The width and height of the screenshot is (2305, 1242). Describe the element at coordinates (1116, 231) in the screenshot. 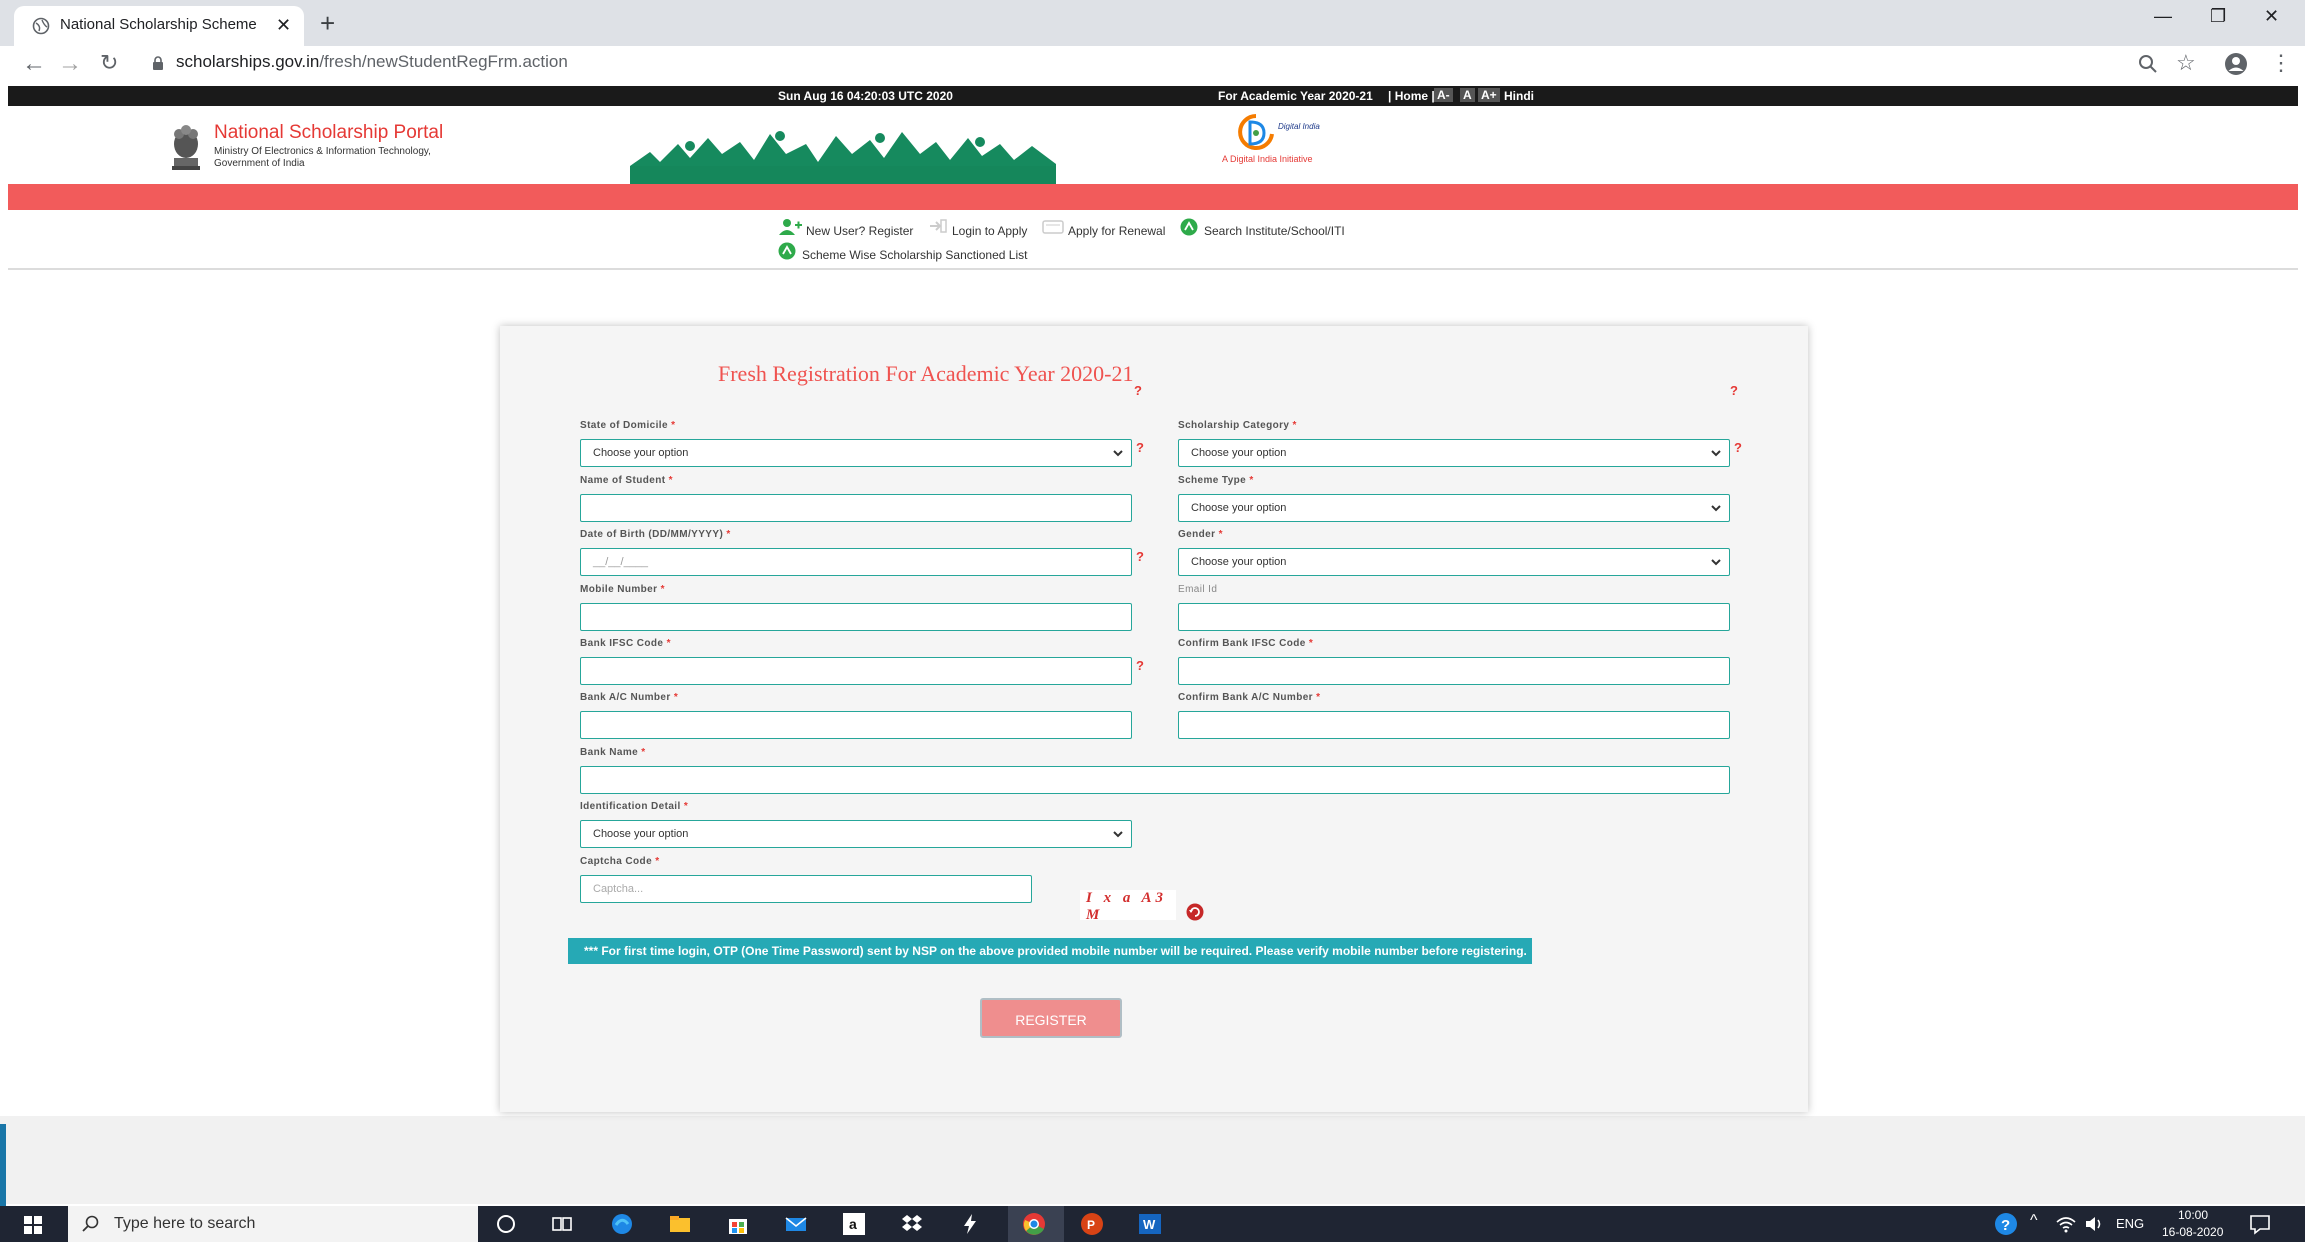

I see `nav-apply-for-renewal: Apply for Renewal` at that location.